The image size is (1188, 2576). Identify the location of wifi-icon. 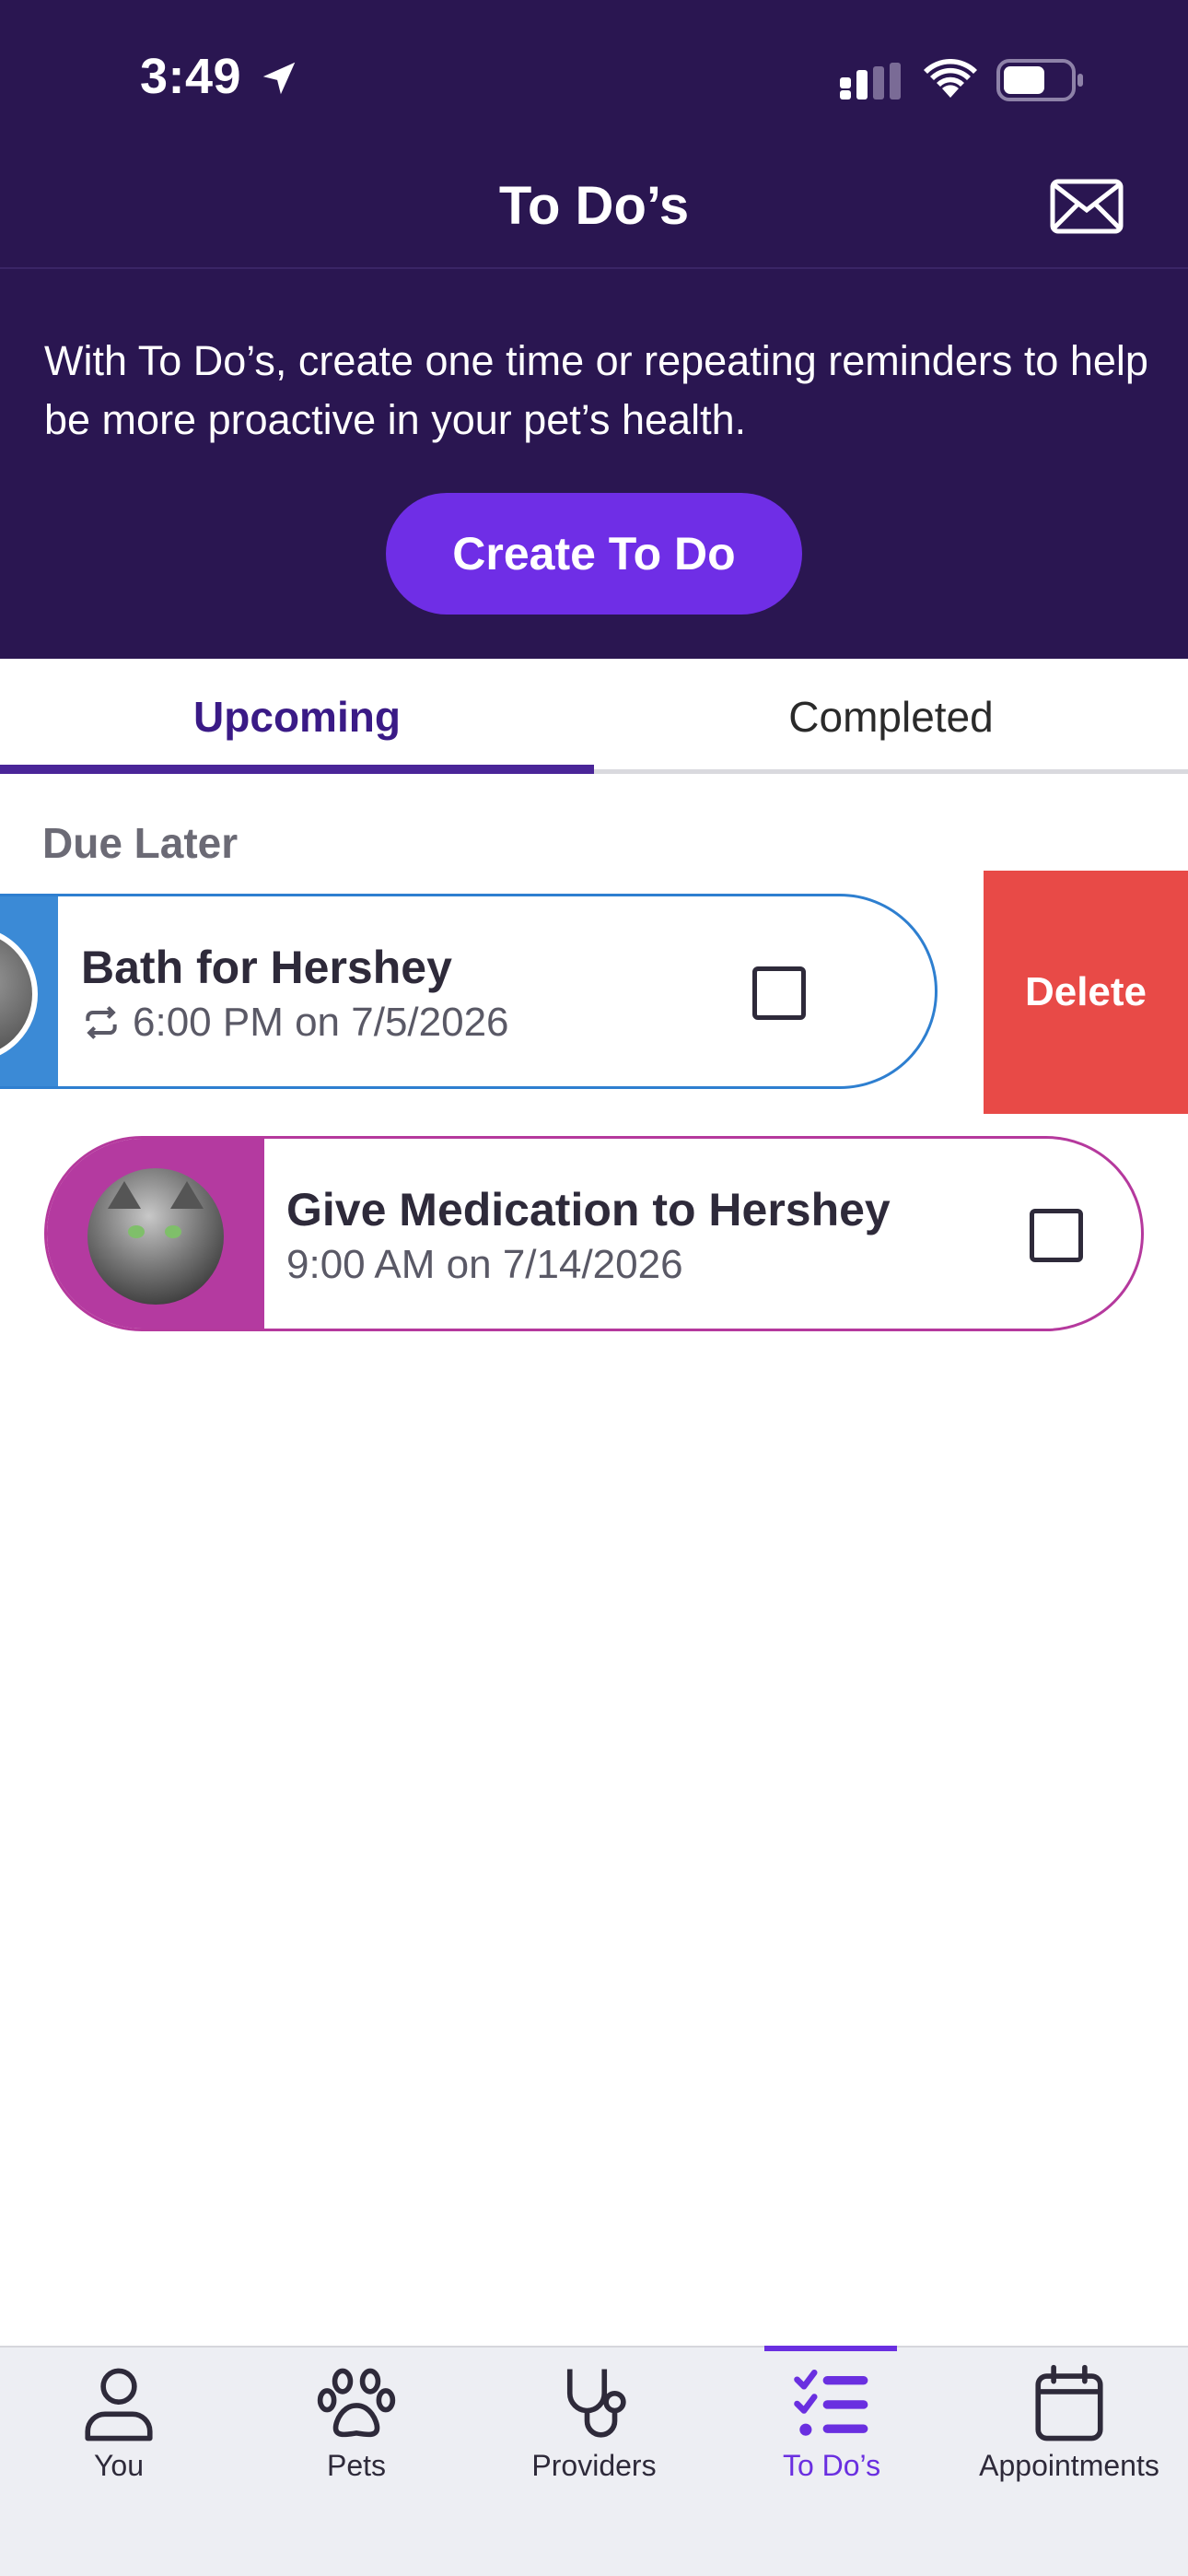
(951, 78).